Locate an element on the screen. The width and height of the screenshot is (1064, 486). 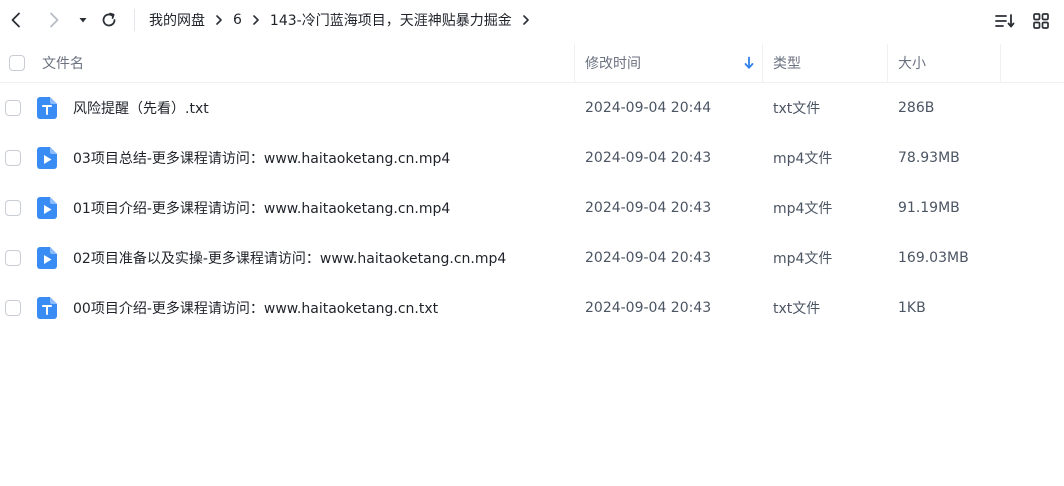
refresh-icon is located at coordinates (109, 19).